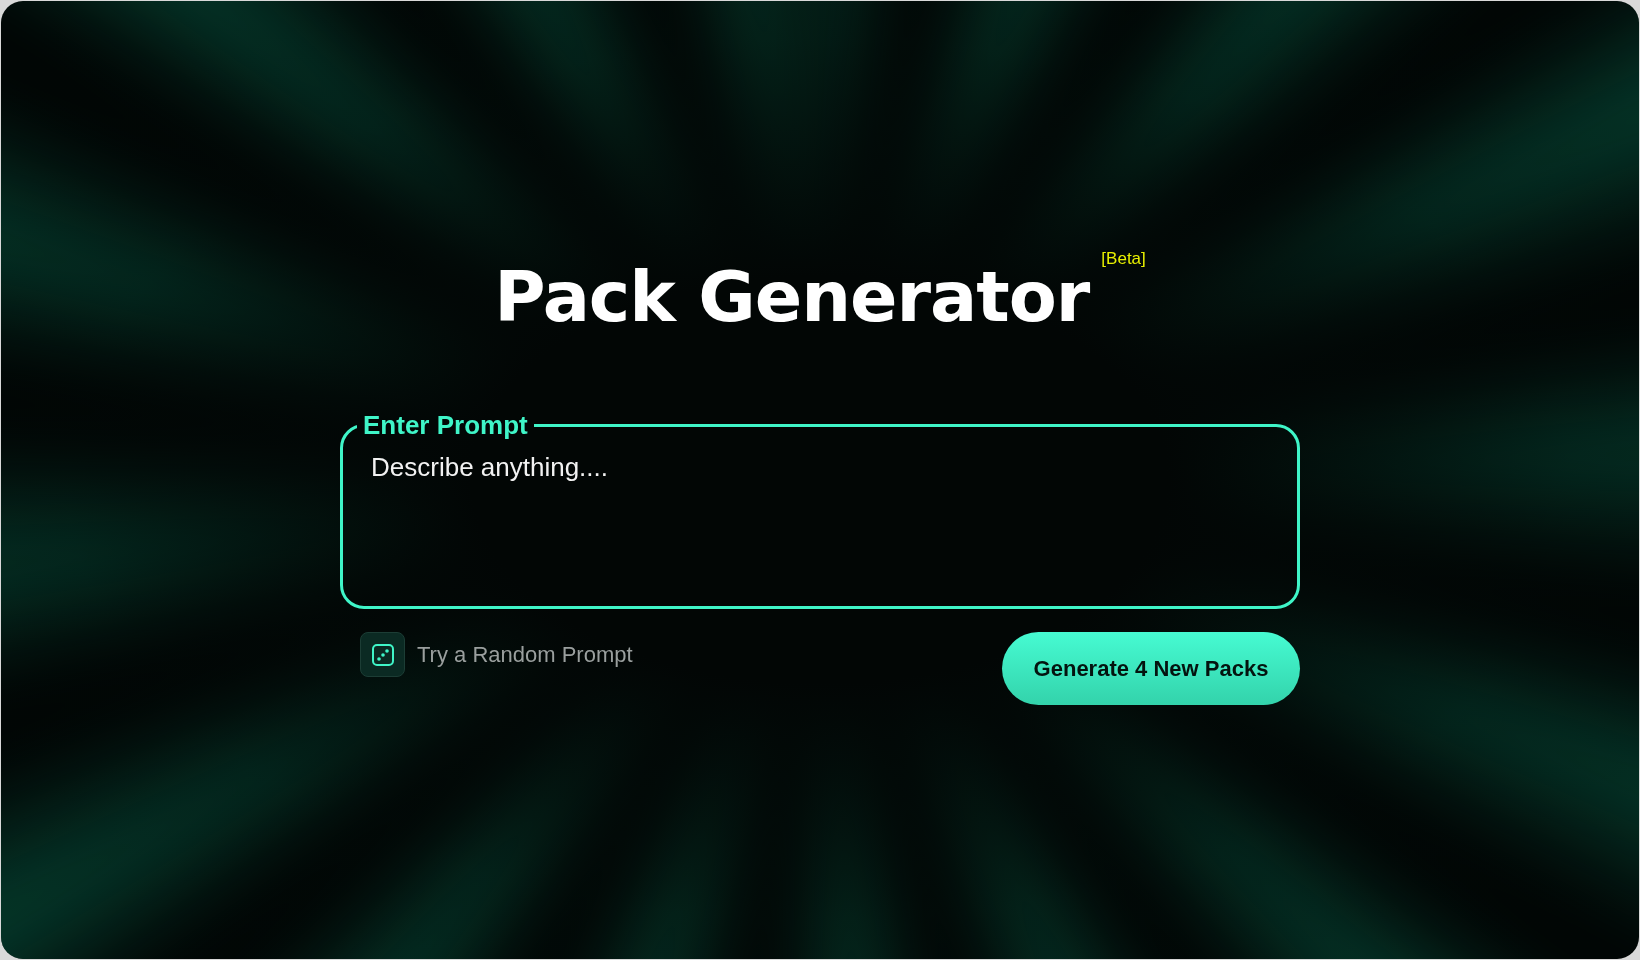 This screenshot has width=1640, height=960. I want to click on generate-button: Generate 4 New Packs, so click(1151, 668).